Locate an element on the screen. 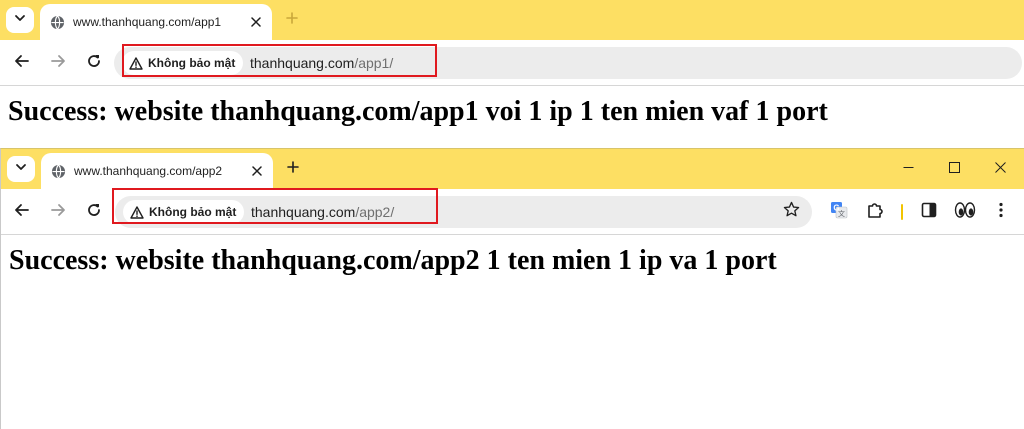  minimize-icon is located at coordinates (908, 169).